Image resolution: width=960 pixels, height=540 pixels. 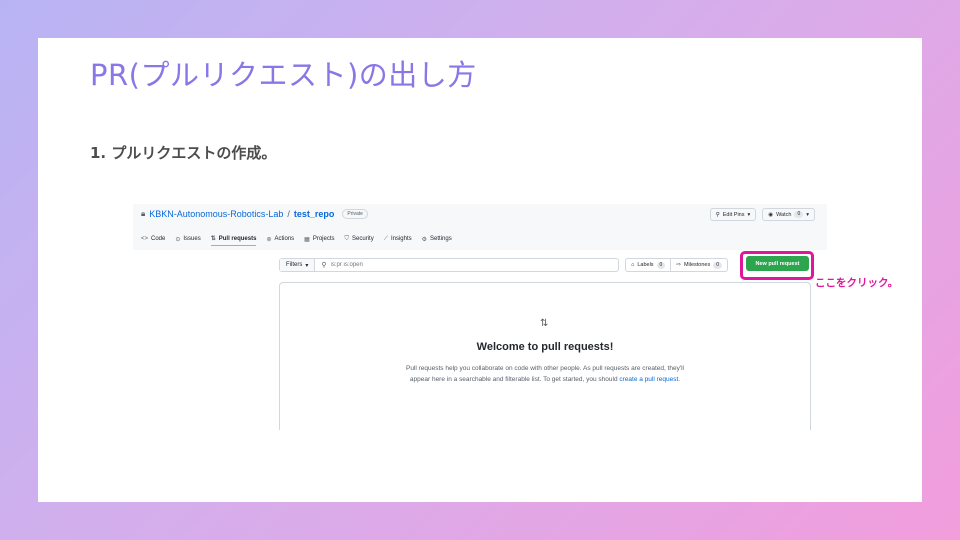 I want to click on eye-icon: ◉, so click(x=771, y=214).